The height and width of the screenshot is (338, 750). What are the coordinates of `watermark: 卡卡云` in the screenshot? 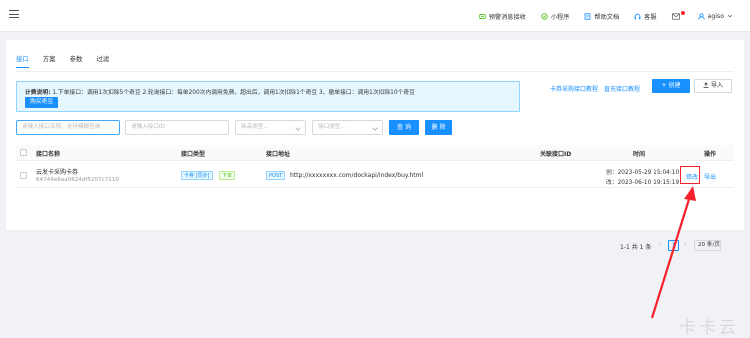 It's located at (709, 328).